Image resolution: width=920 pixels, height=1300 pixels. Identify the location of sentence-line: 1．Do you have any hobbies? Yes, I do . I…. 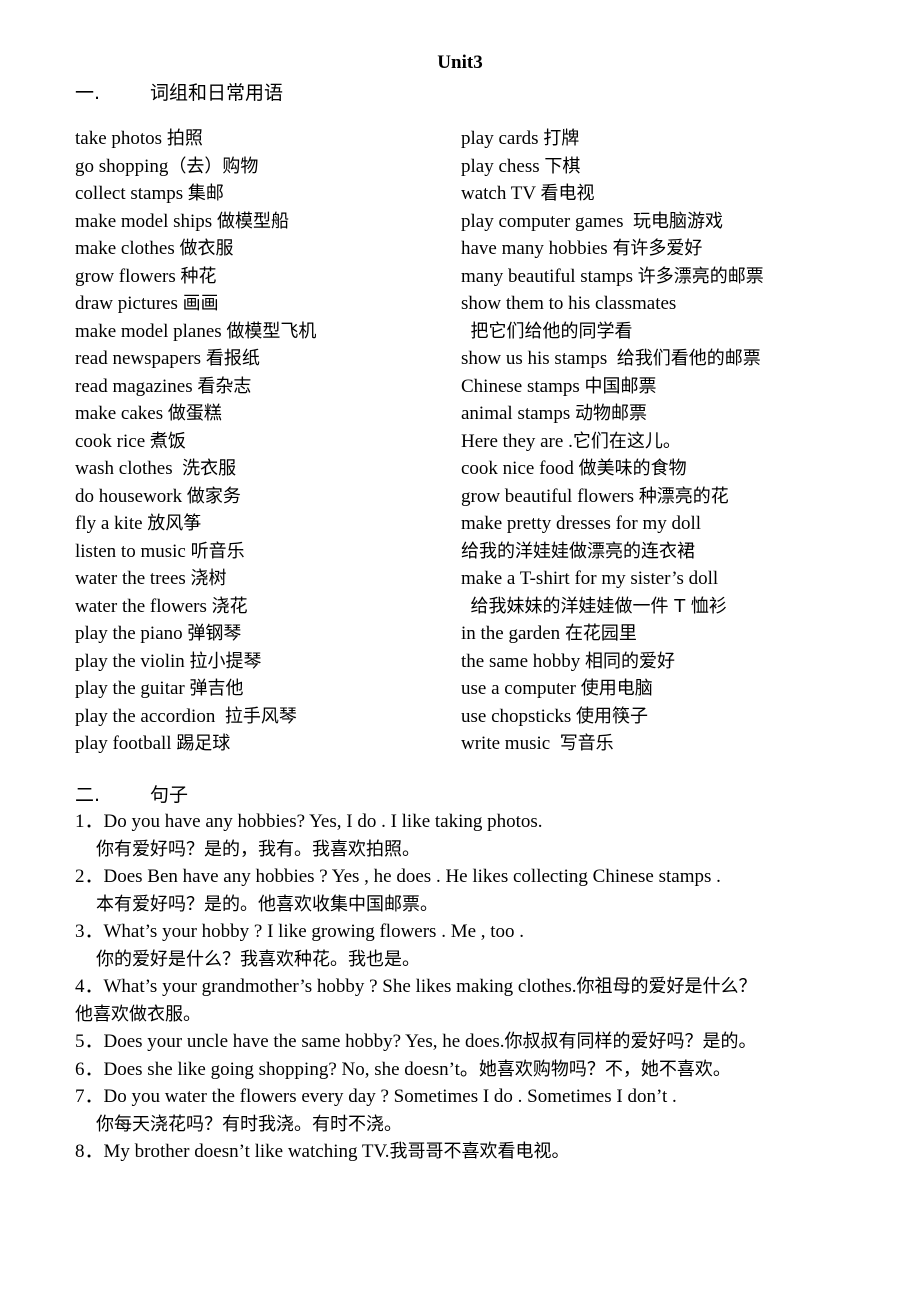
(475, 822).